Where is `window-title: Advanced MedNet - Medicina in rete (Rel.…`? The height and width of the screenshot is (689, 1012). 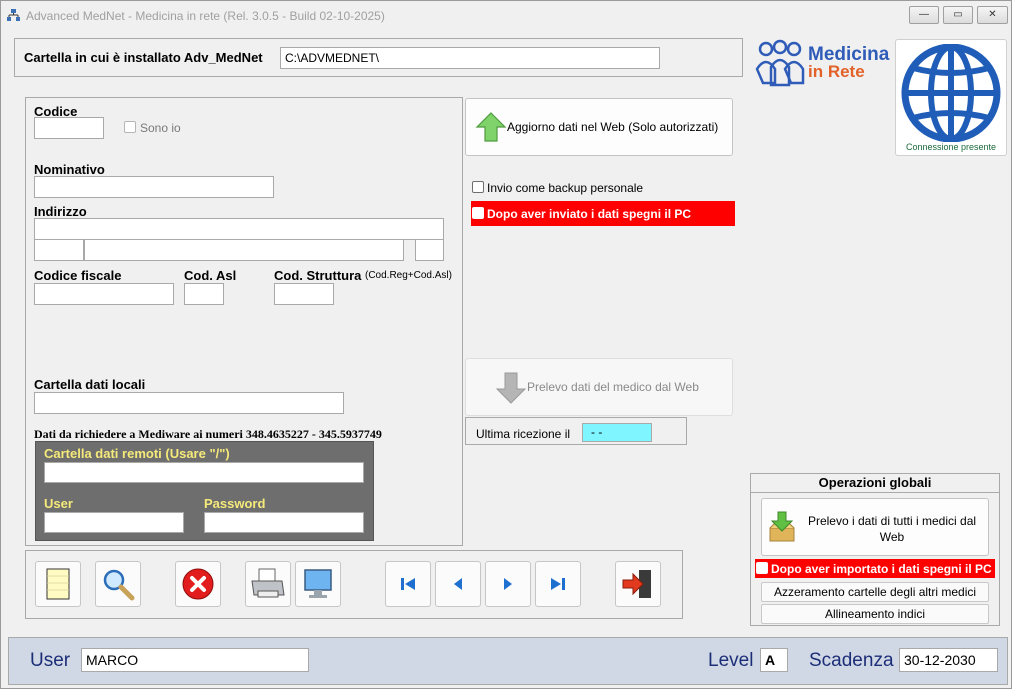
window-title: Advanced MedNet - Medicina in rete (Rel.… is located at coordinates (205, 16).